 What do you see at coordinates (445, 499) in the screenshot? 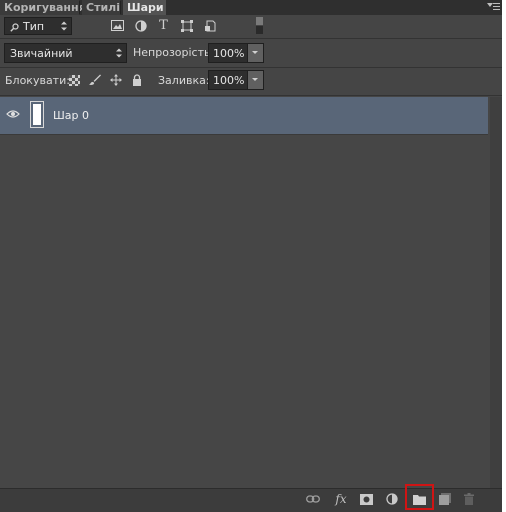
I see `new-layer-icon` at bounding box center [445, 499].